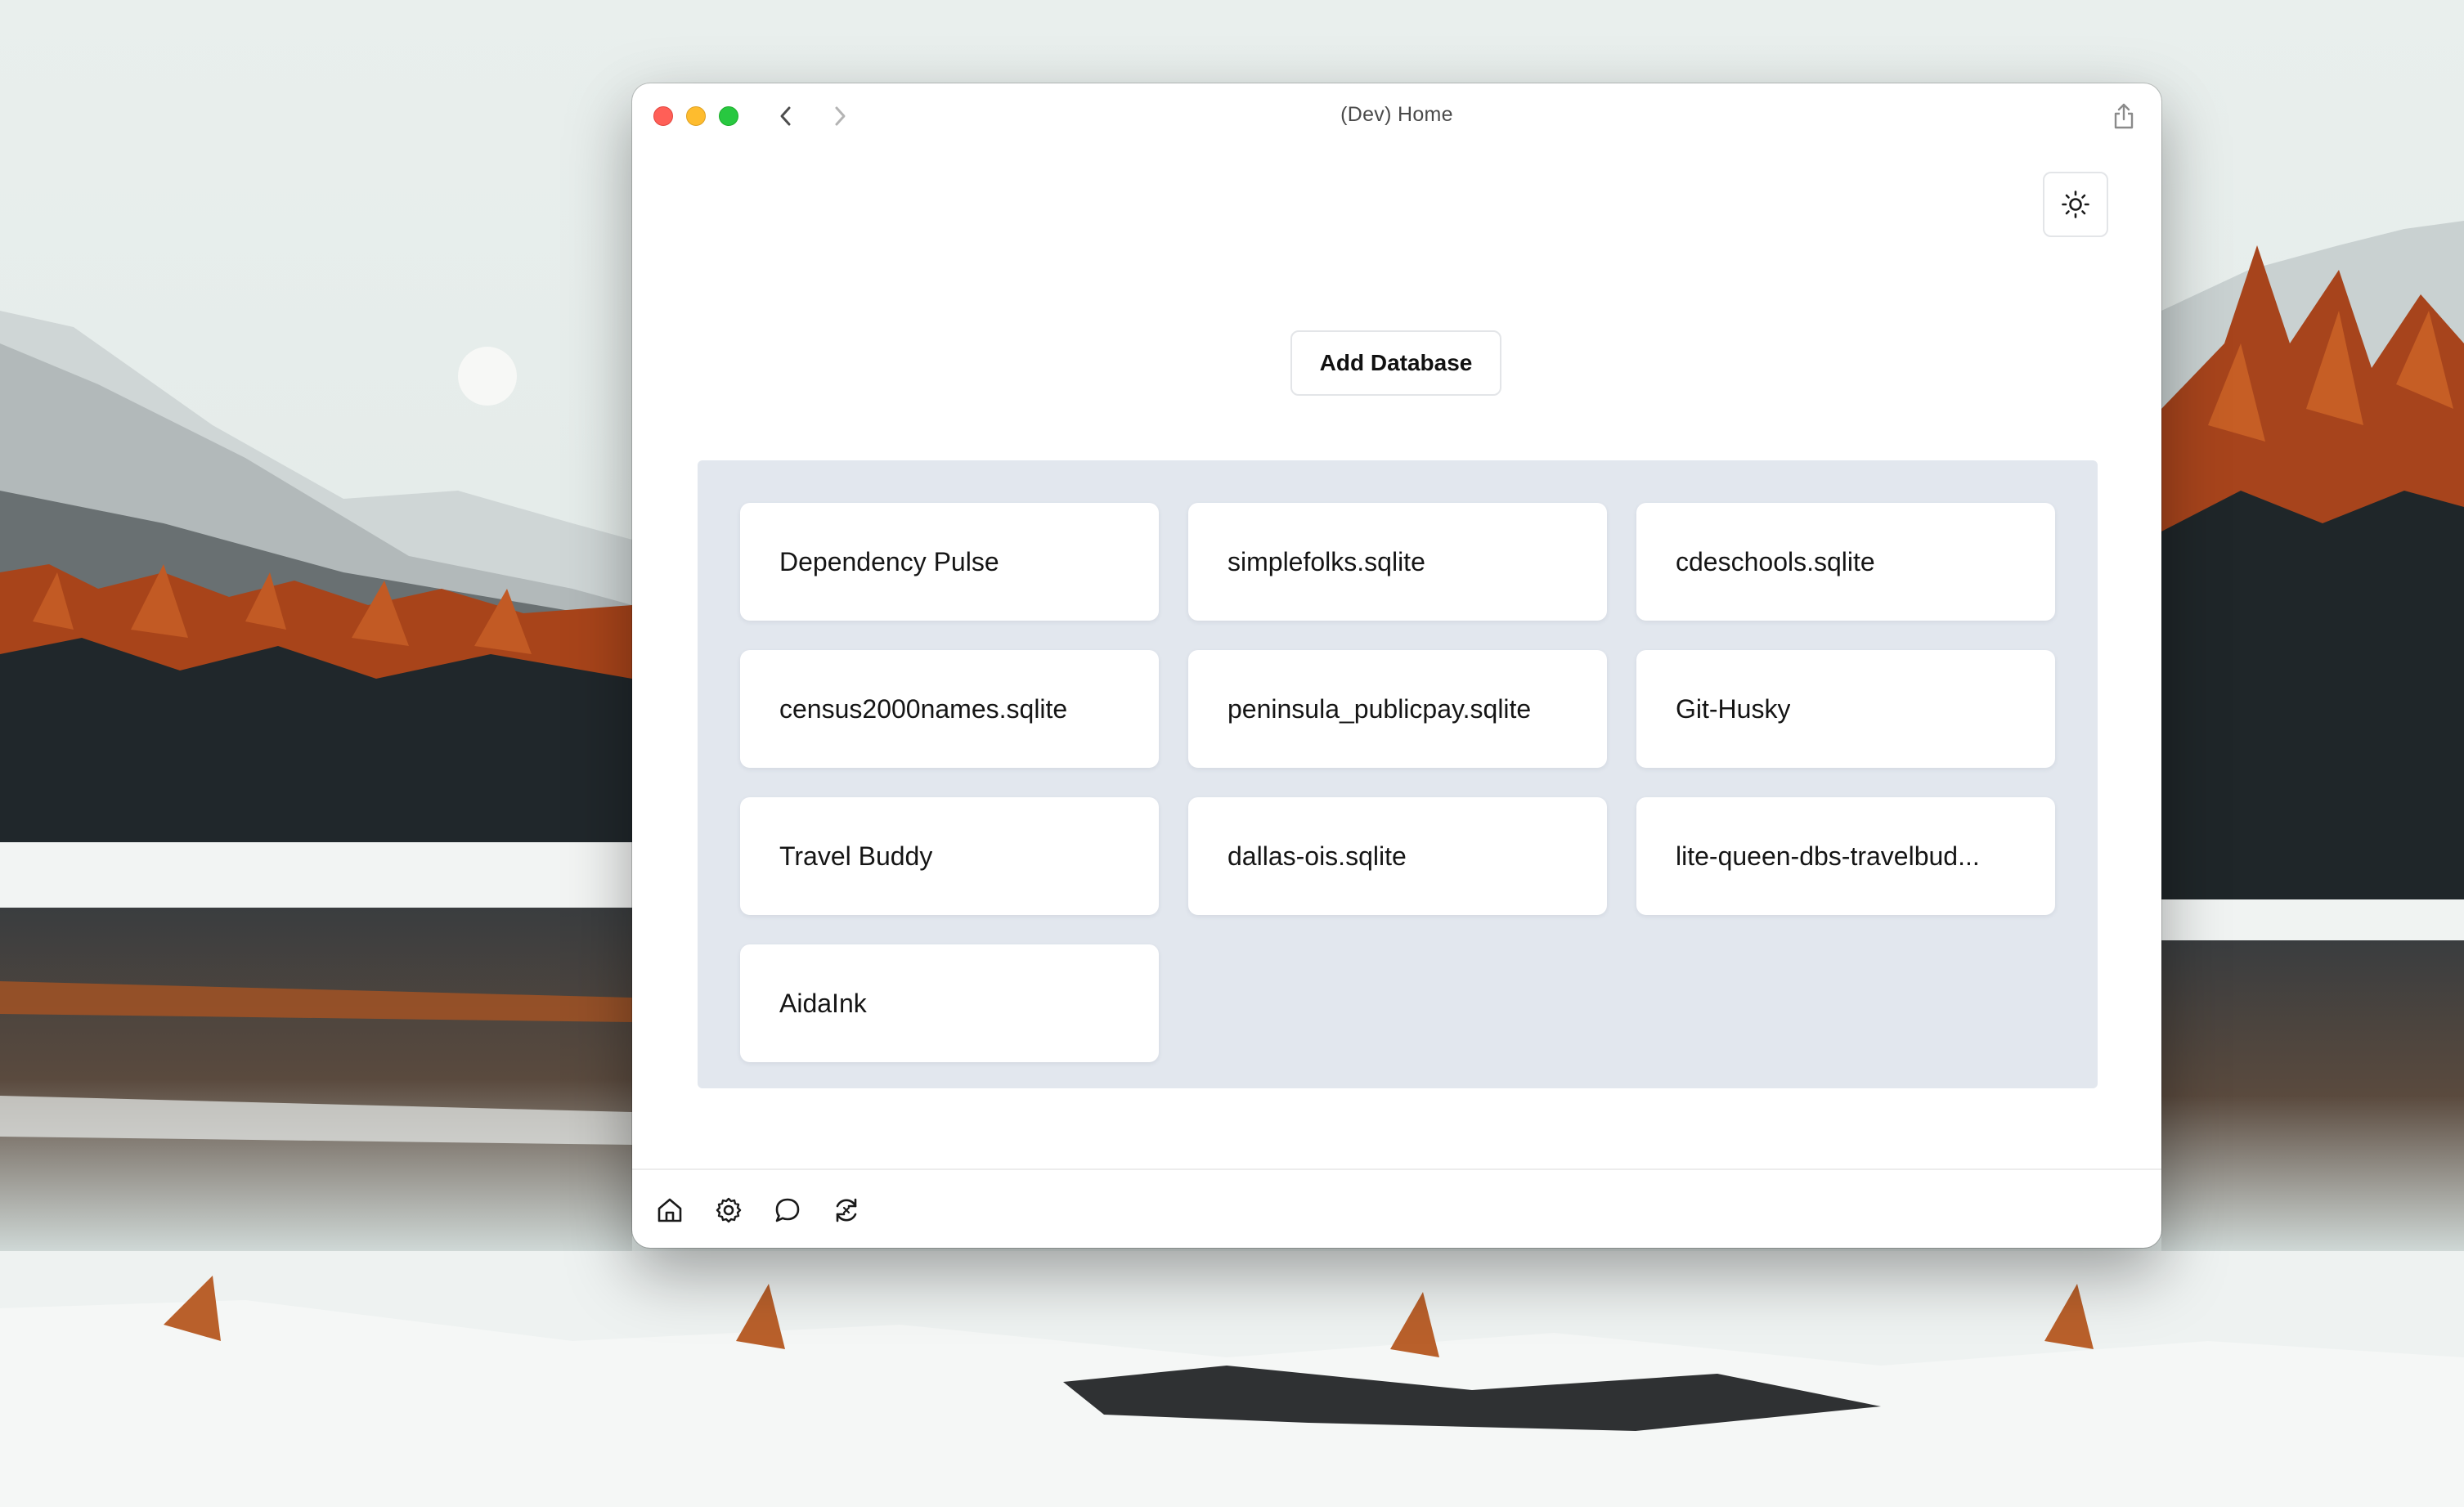  I want to click on home-button, so click(669, 1210).